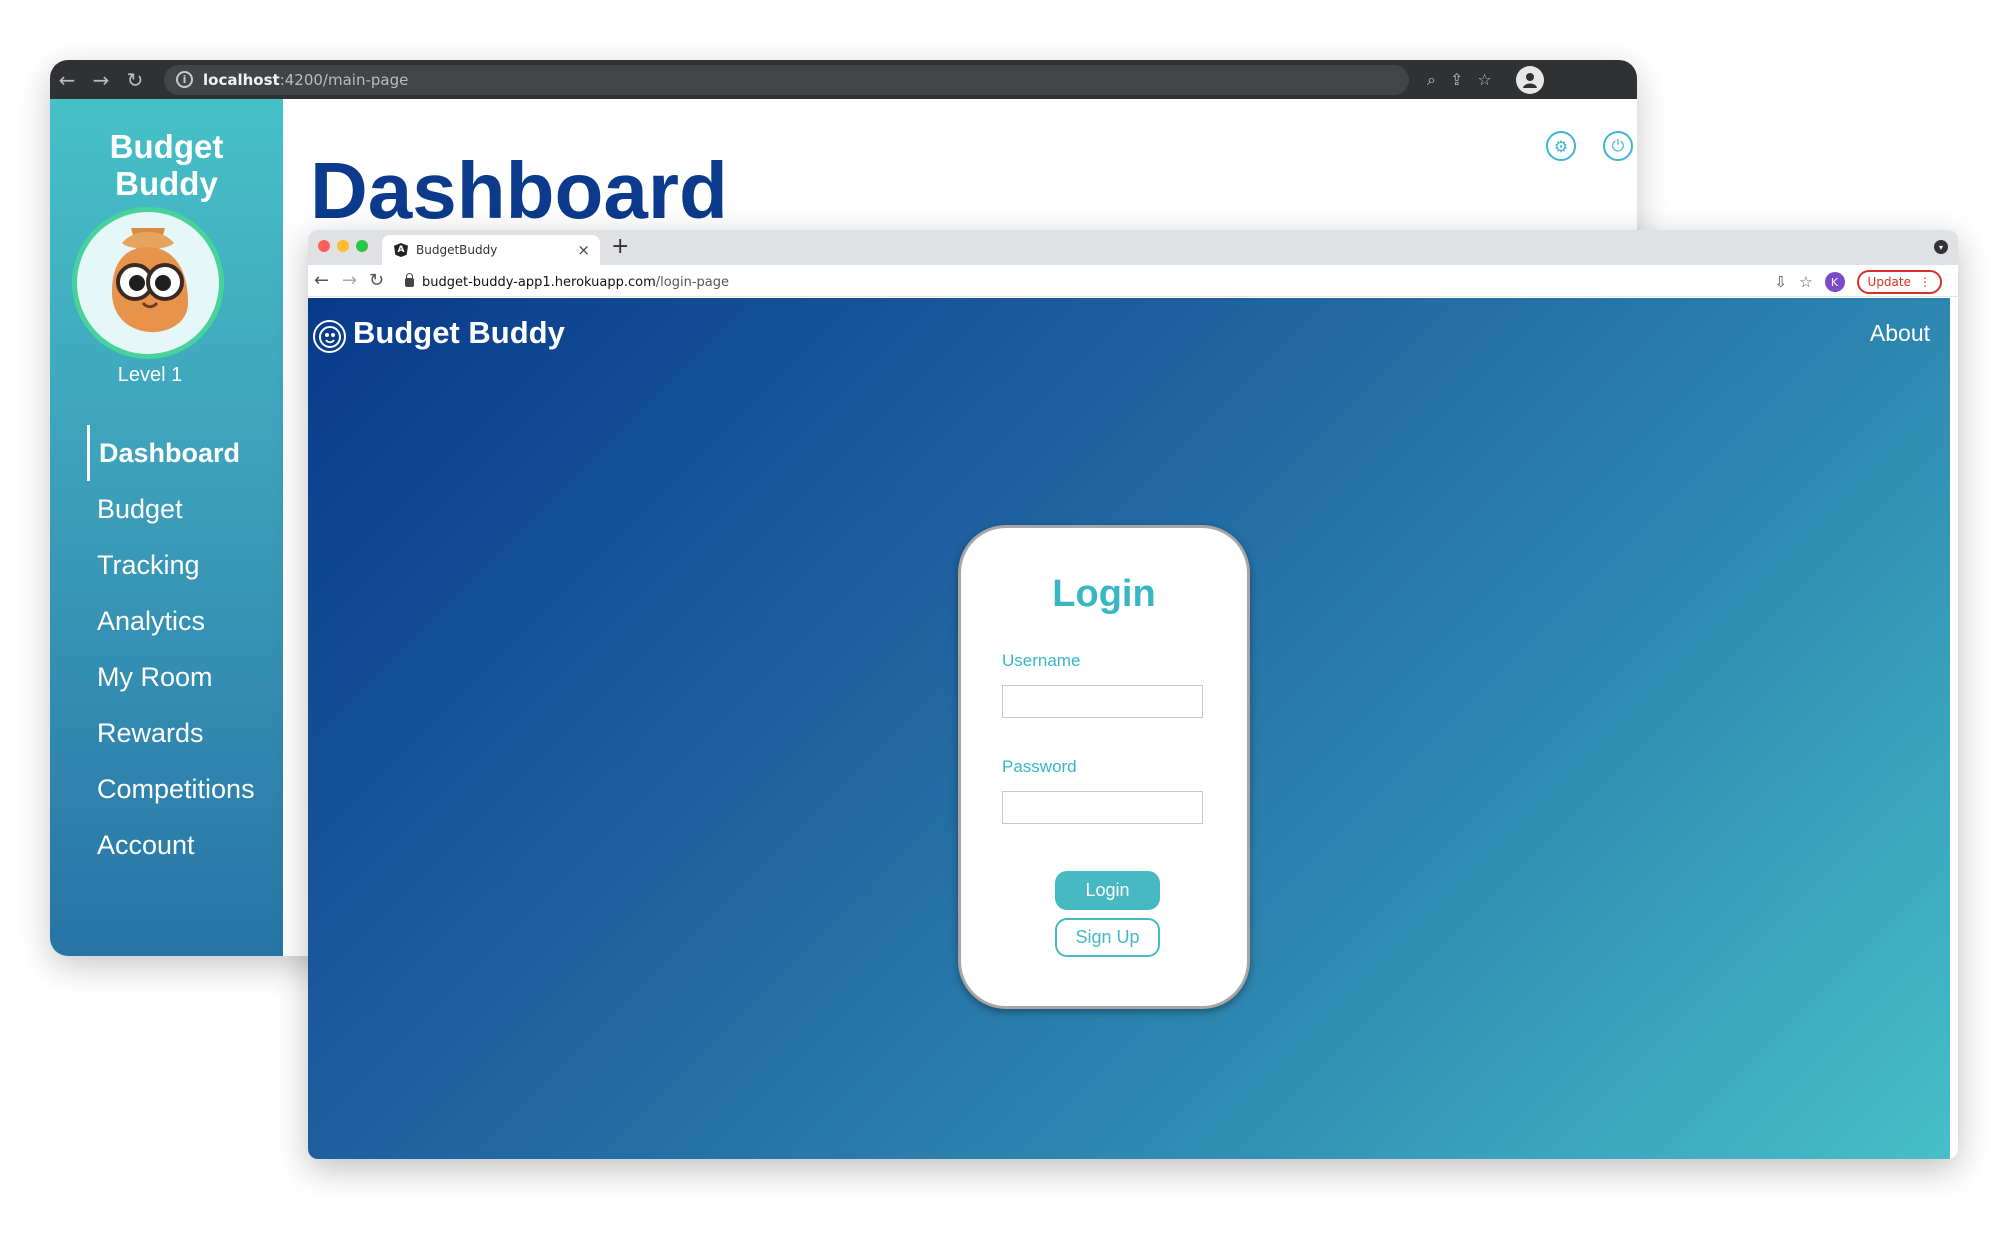 Image resolution: width=2000 pixels, height=1245 pixels. Describe the element at coordinates (692, 282) in the screenshot. I see `front-url-path: /login-page` at that location.